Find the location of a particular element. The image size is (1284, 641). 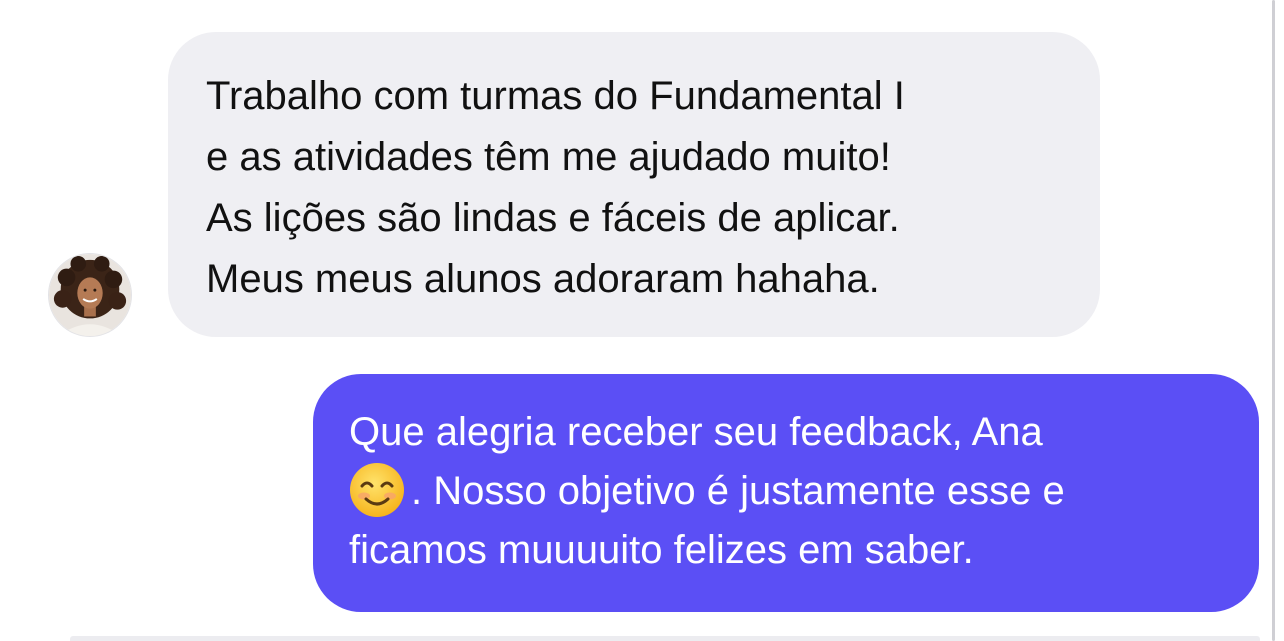

received-message-line: Trabalho com turmas do Fundamental I is located at coordinates (555, 96).